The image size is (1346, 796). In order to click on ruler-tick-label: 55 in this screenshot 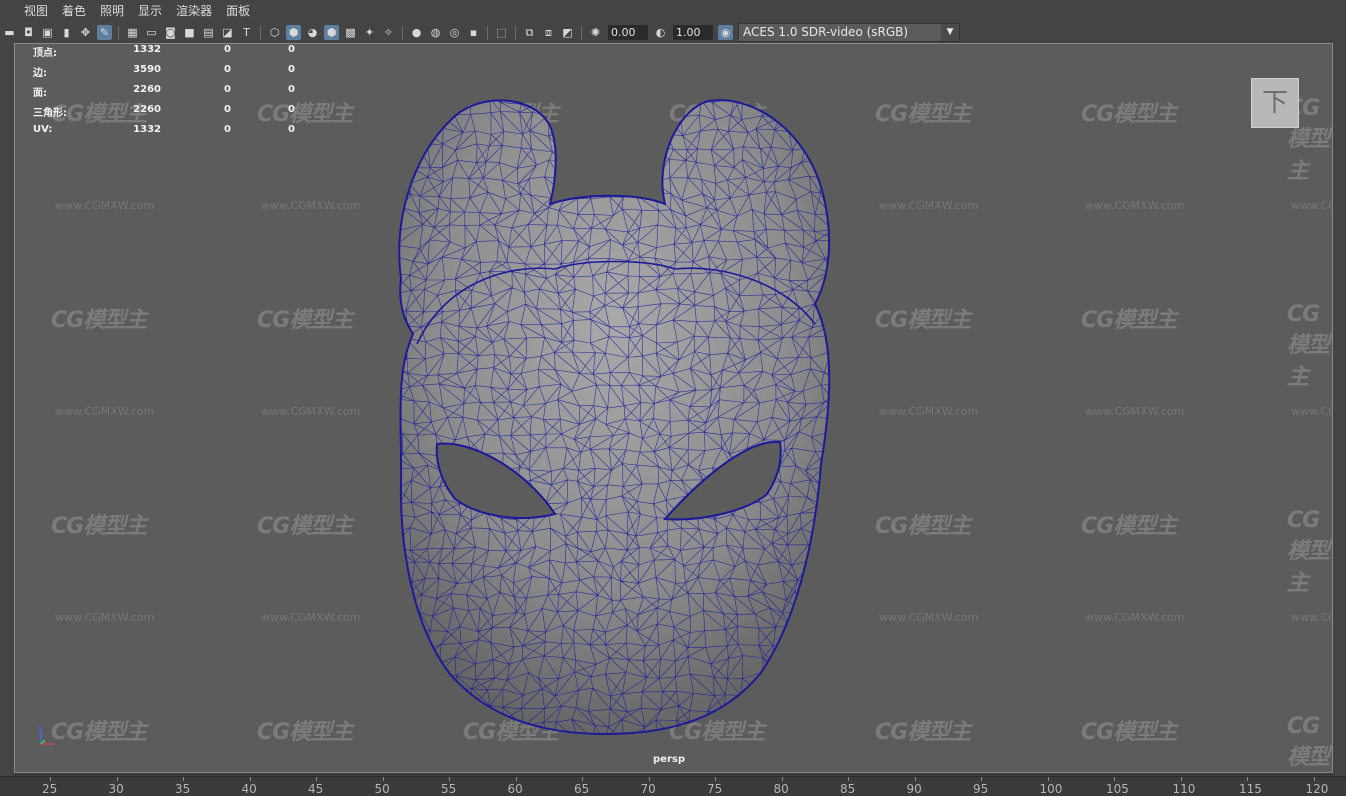, I will do `click(449, 789)`.